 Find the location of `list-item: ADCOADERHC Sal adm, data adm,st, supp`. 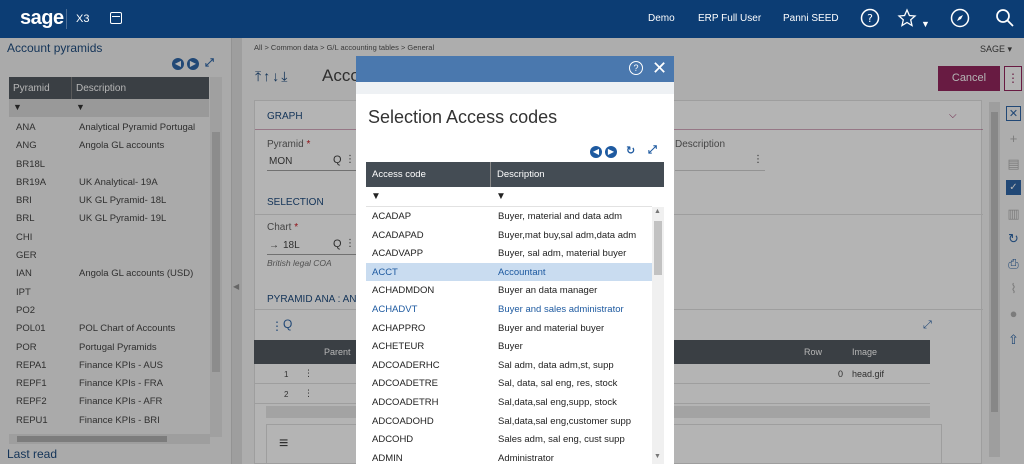

list-item: ADCOADERHC Sal adm, data adm,st, supp is located at coordinates (509, 365).